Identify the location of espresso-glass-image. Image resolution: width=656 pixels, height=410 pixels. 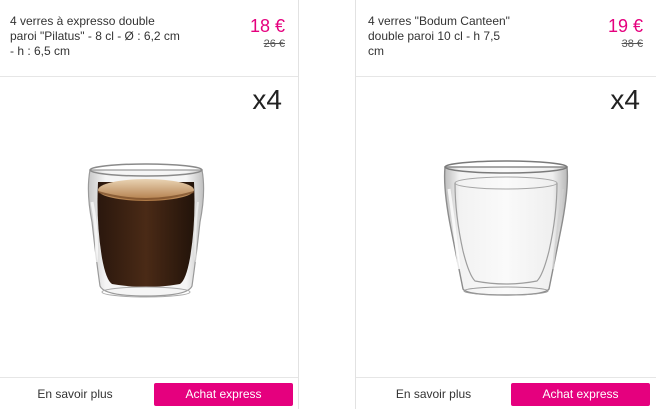
(146, 232).